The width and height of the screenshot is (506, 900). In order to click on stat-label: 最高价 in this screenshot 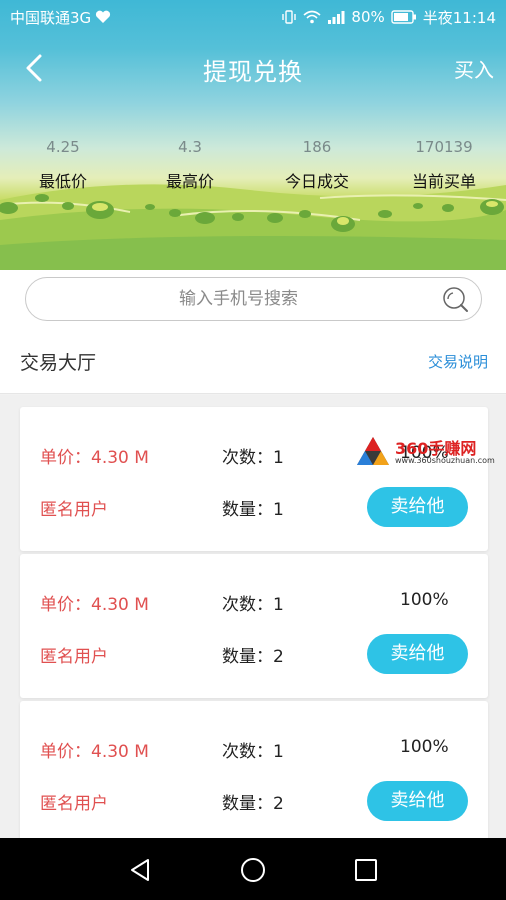, I will do `click(189, 181)`.